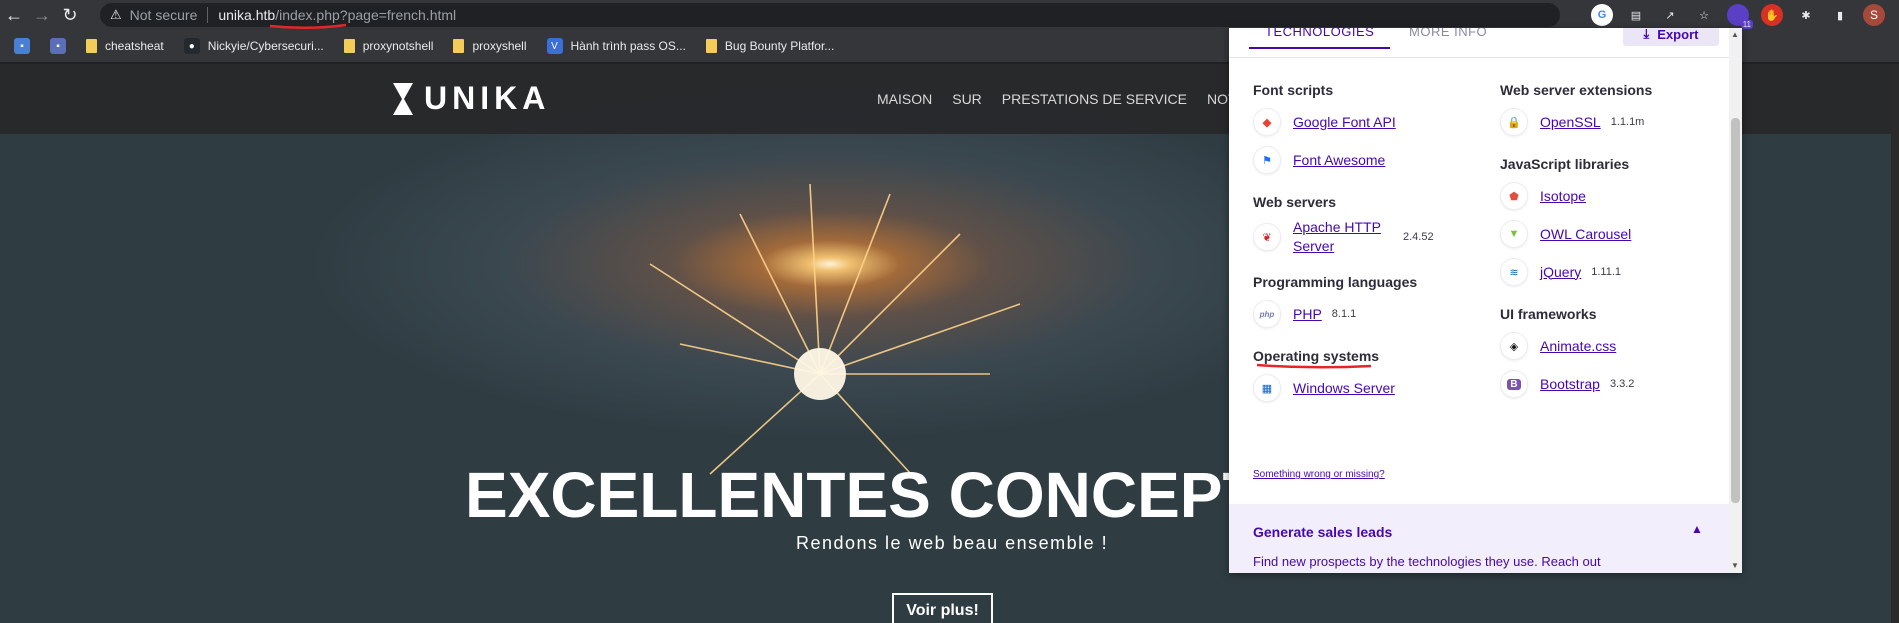 The height and width of the screenshot is (623, 1899). Describe the element at coordinates (1295, 202) in the screenshot. I see `category-heading: Web servers` at that location.